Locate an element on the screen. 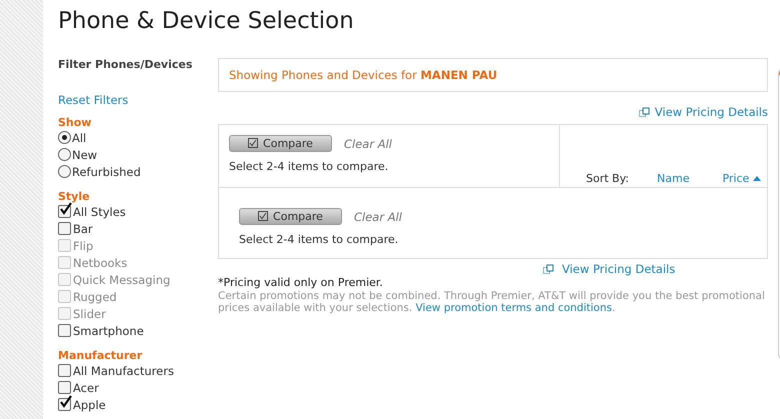 This screenshot has height=419, width=780. pricing-note: *Pricing valid only on Premier. is located at coordinates (301, 282).